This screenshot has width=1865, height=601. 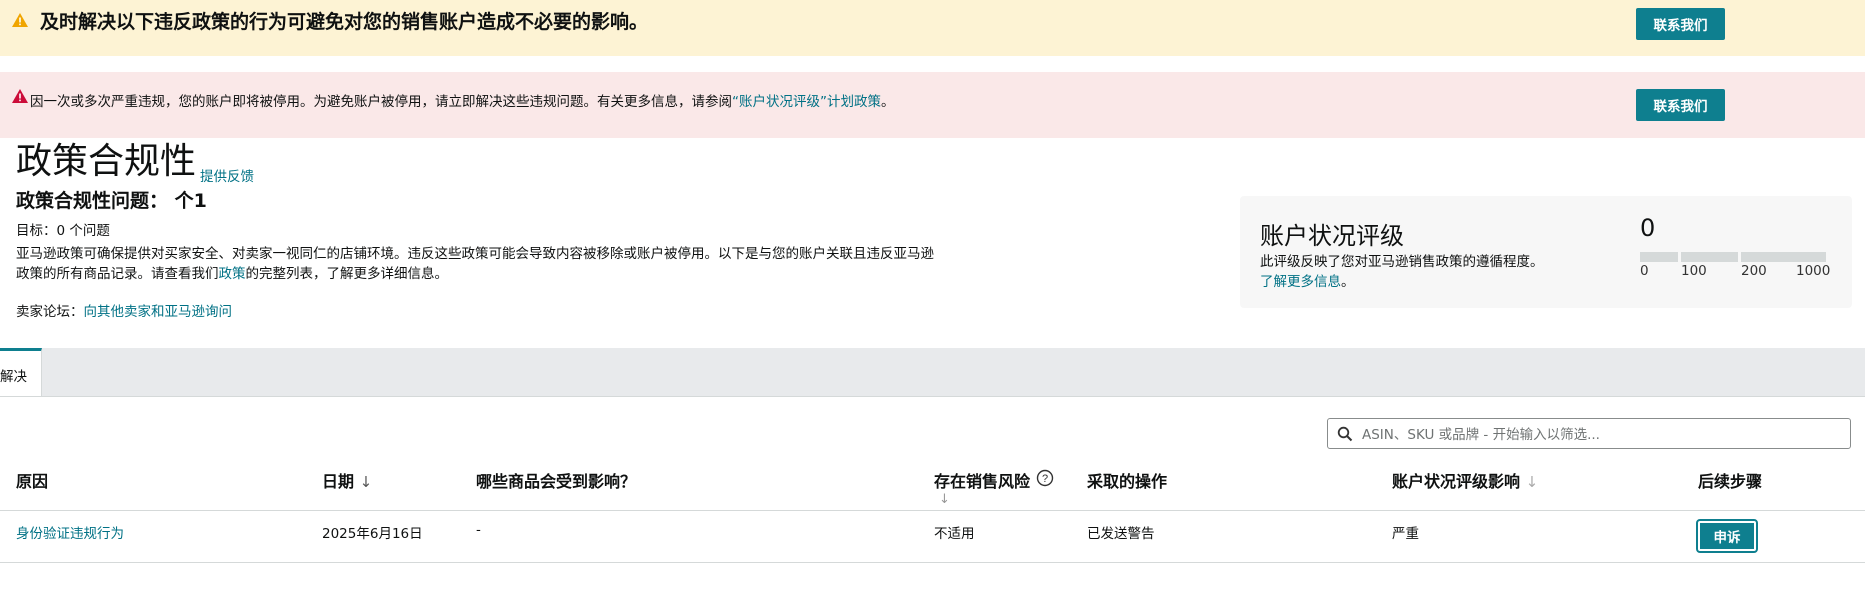 I want to click on account-health-description-text: 此评级反映了您对亚马逊销售政策的遵循程度。, so click(x=1402, y=262).